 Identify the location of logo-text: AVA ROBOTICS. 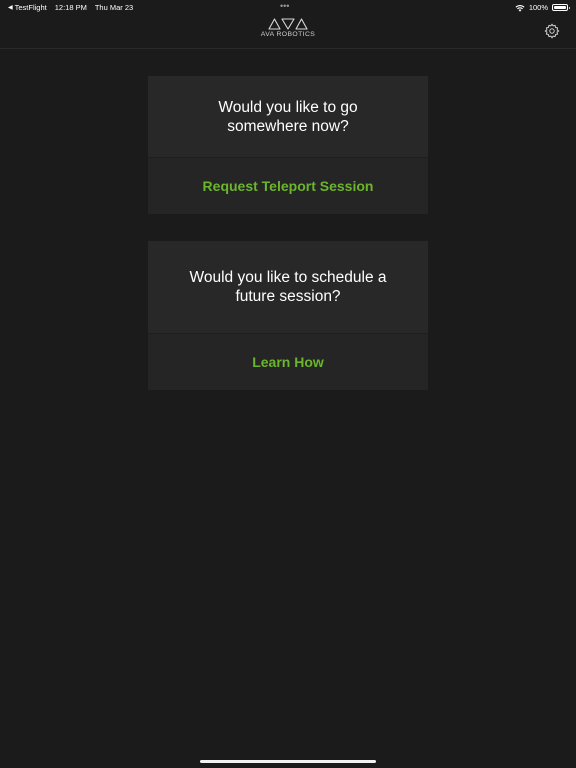
(288, 34).